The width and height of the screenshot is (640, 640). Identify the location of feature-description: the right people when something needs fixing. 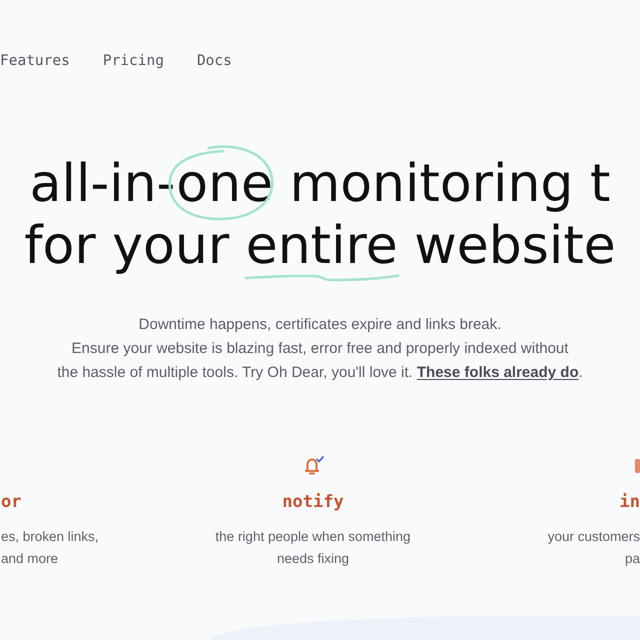
(313, 548).